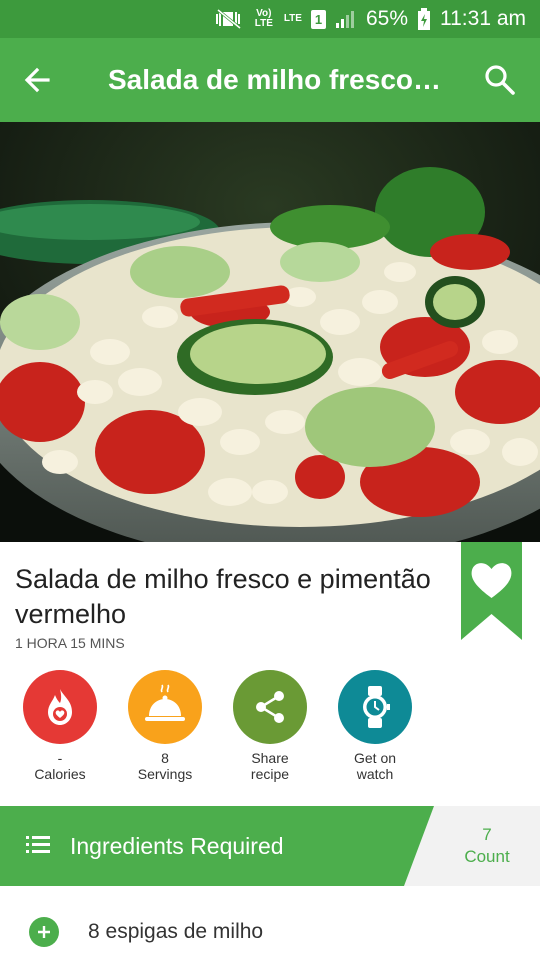 Image resolution: width=540 pixels, height=960 pixels. I want to click on volte-indicator: Vo) LTE, so click(263, 18).